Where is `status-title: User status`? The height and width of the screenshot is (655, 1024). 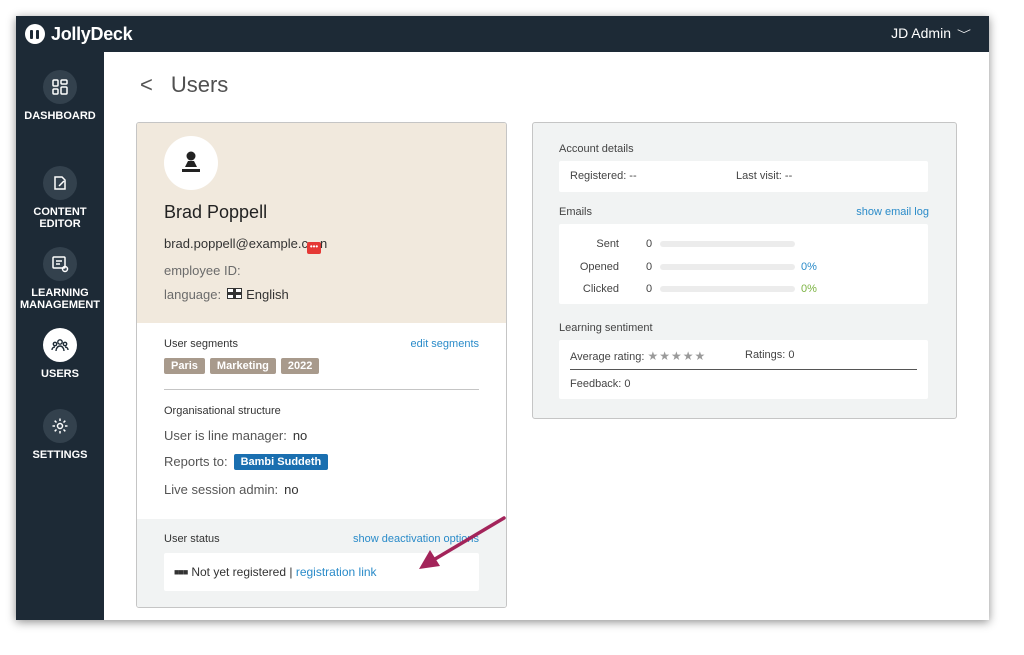
status-title: User status is located at coordinates (192, 539).